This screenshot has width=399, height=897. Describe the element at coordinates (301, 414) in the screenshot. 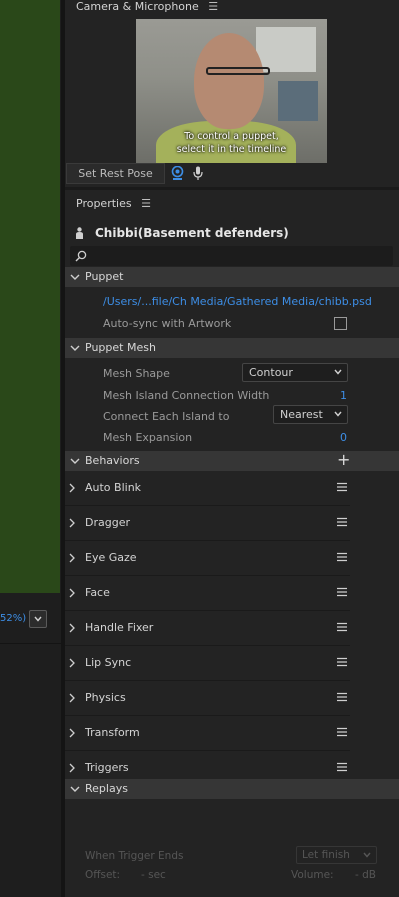

I see `connect-island-value: Nearest` at that location.